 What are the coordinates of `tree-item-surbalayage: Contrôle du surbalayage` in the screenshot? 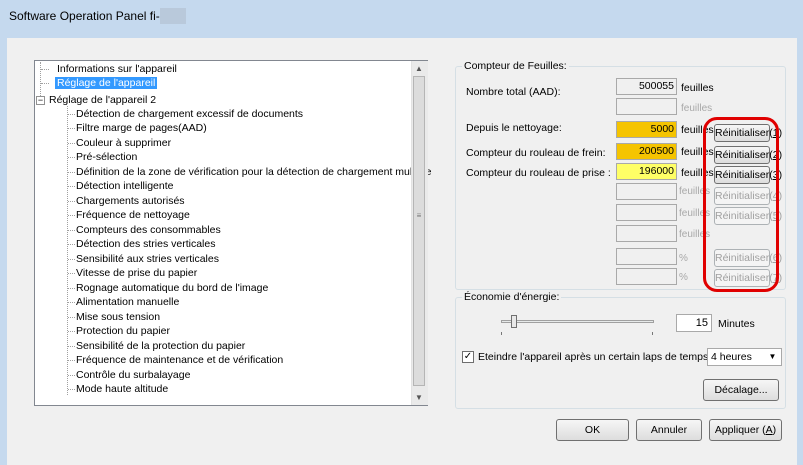 It's located at (133, 375).